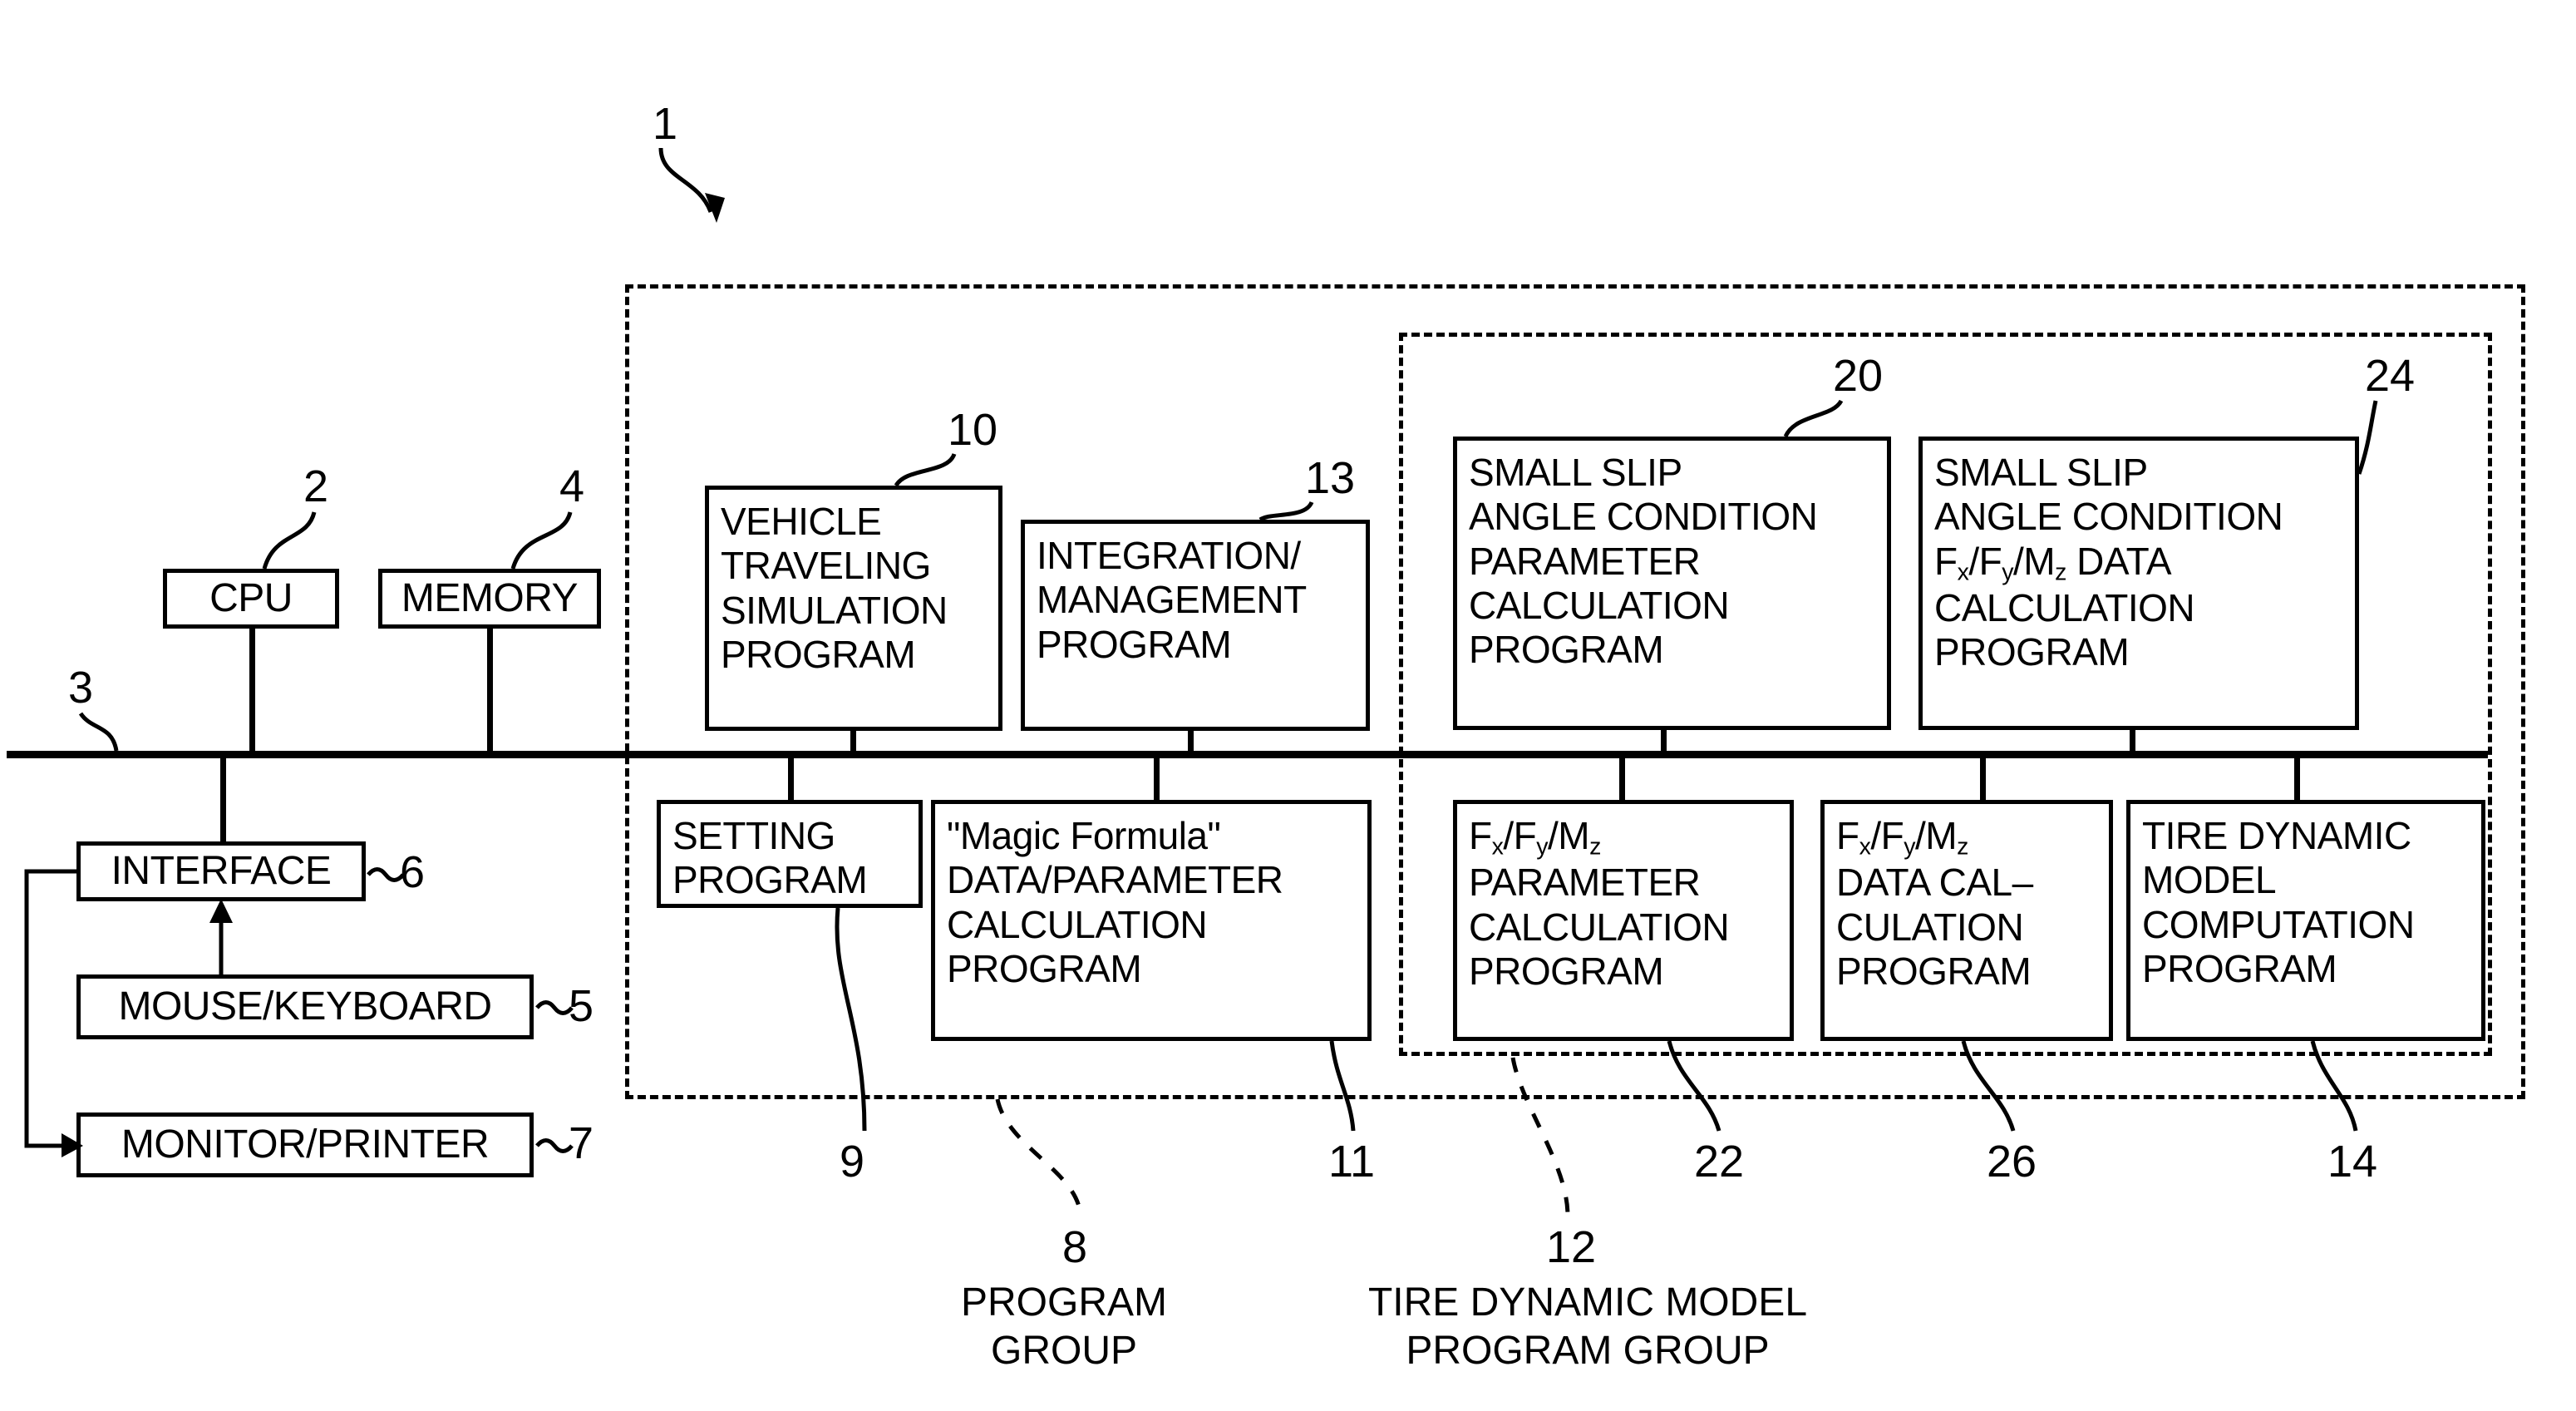  I want to click on tire-dynamic-model-computation-program-box: TIRE DYNAMIC MODEL COMPUTATION PROGRAM, so click(2305, 920).